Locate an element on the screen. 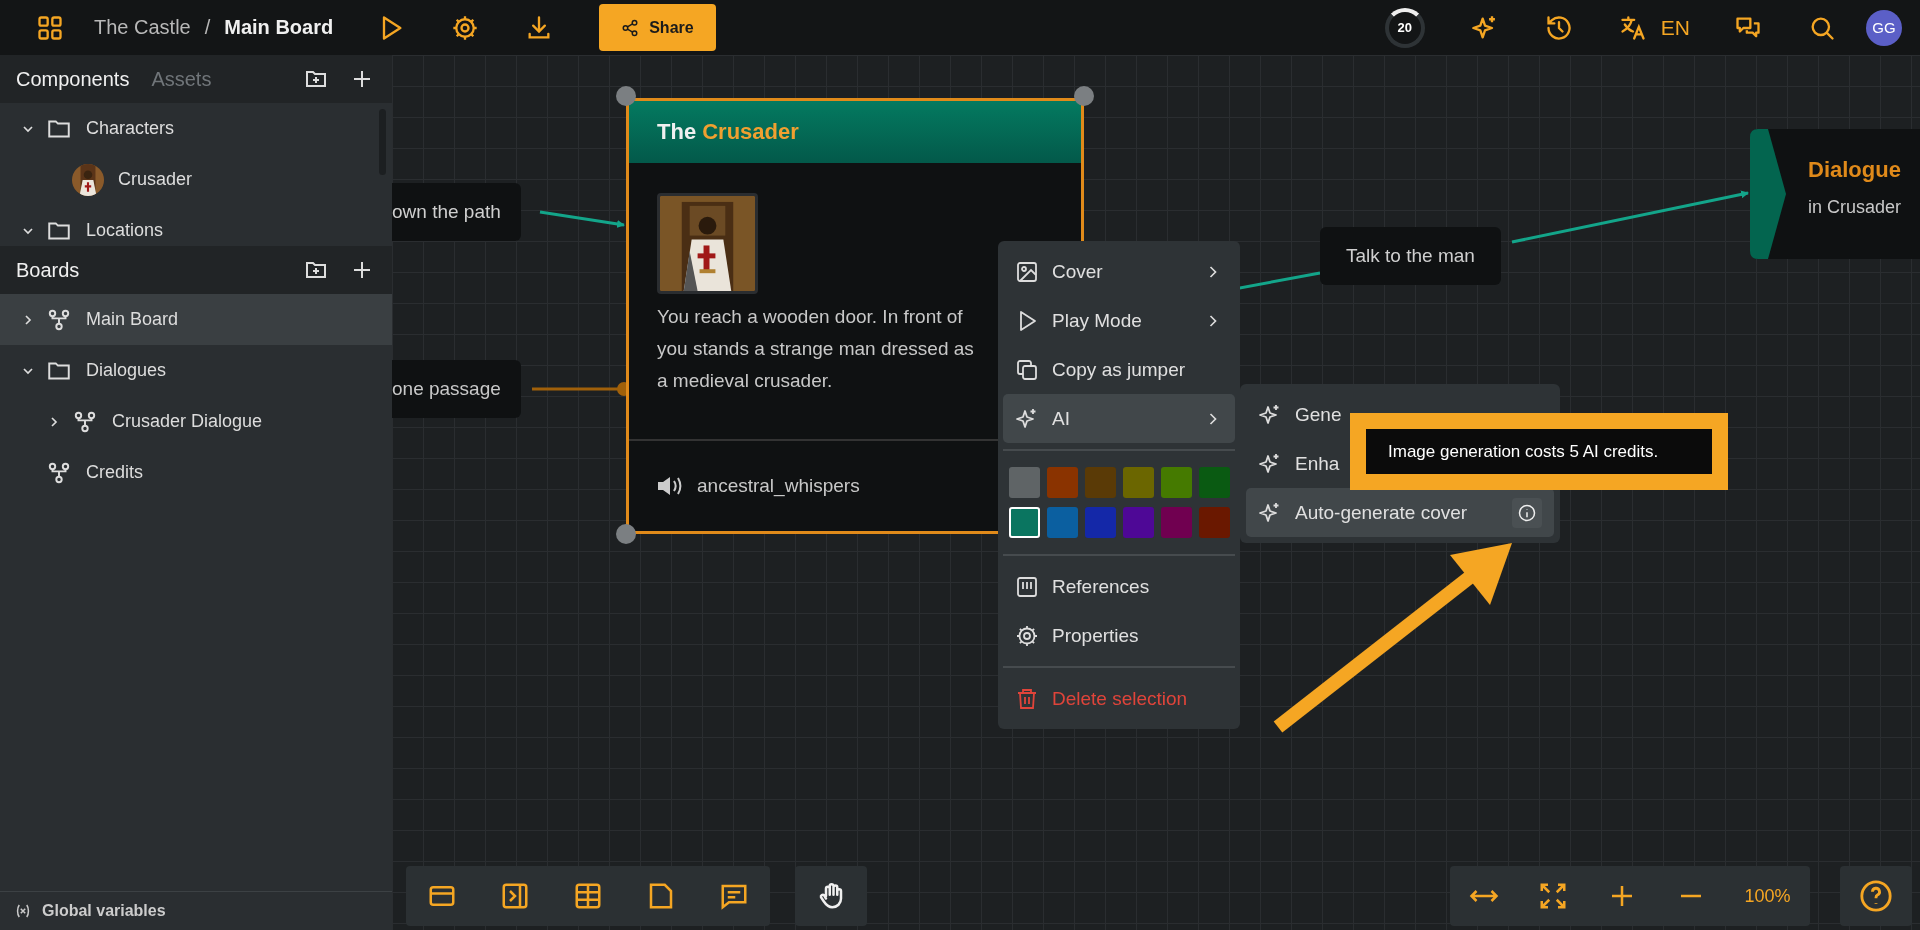  card-text: You reach a wooden door. In front of you stands a strange man dressed as a medieval crusader. is located at coordinates (816, 349).